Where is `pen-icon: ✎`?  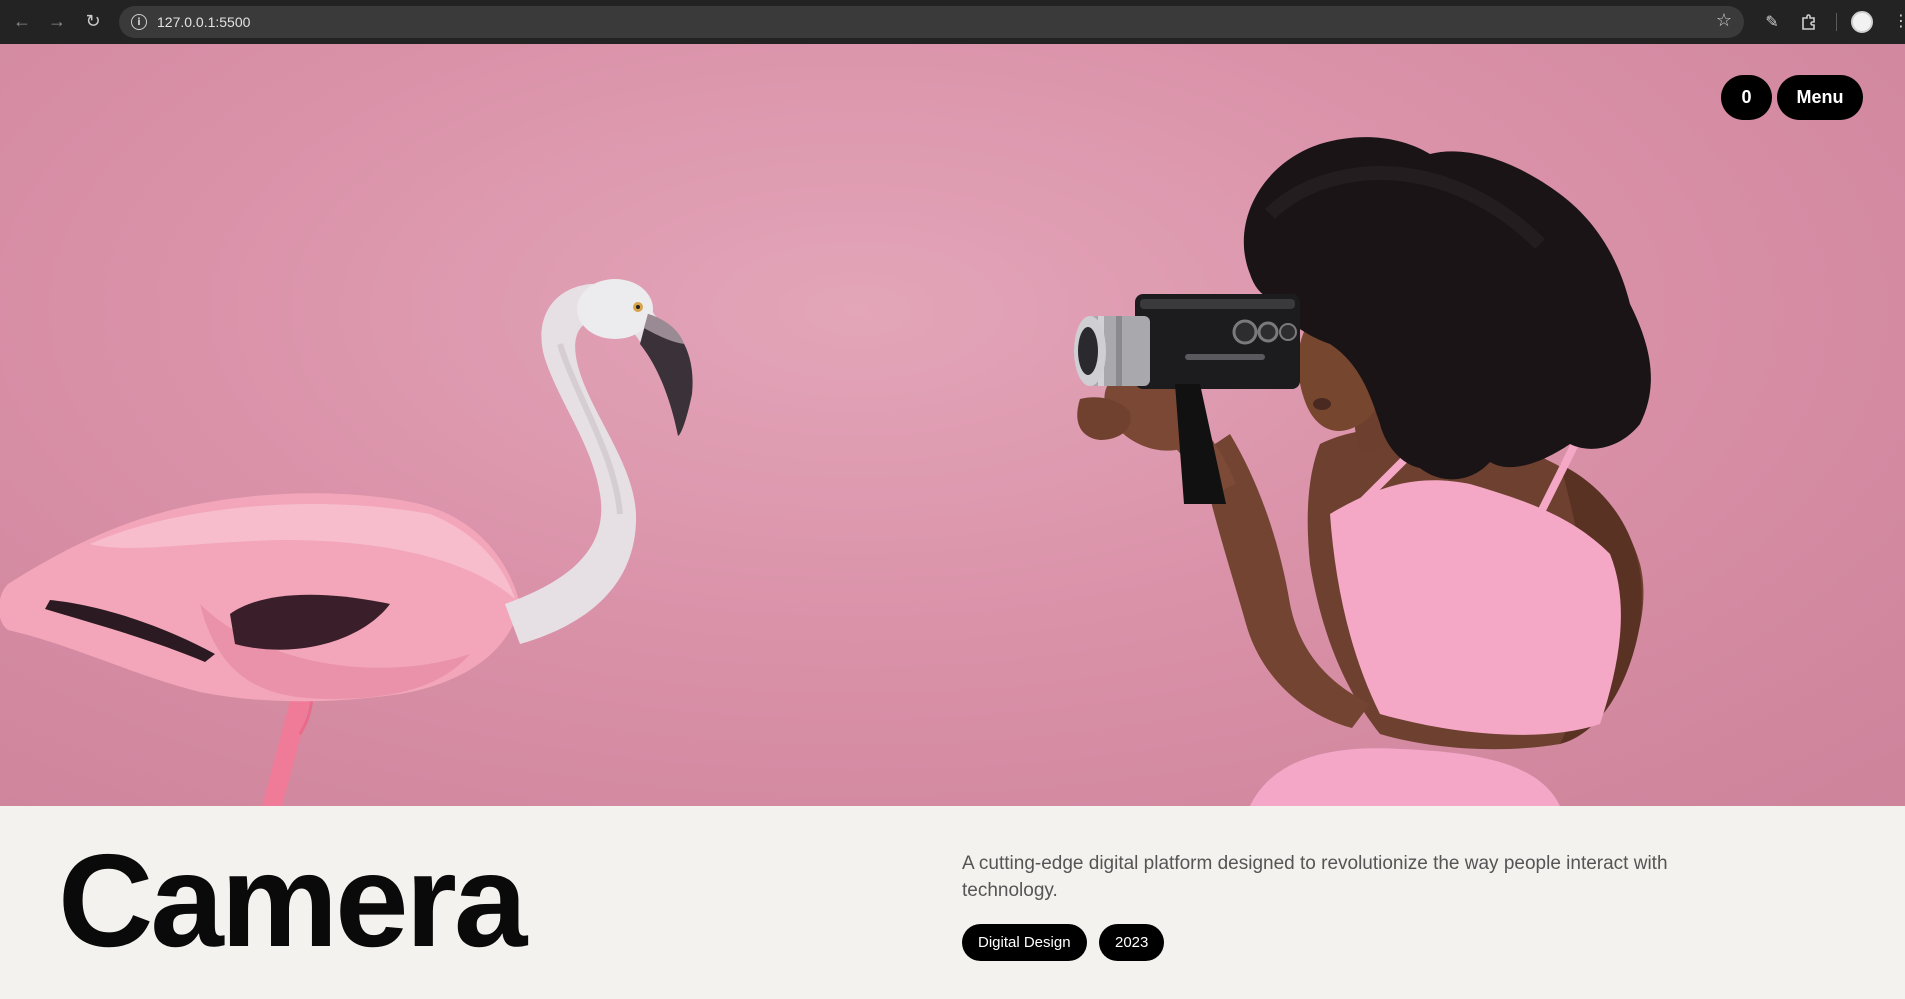
pen-icon: ✎ is located at coordinates (1772, 22).